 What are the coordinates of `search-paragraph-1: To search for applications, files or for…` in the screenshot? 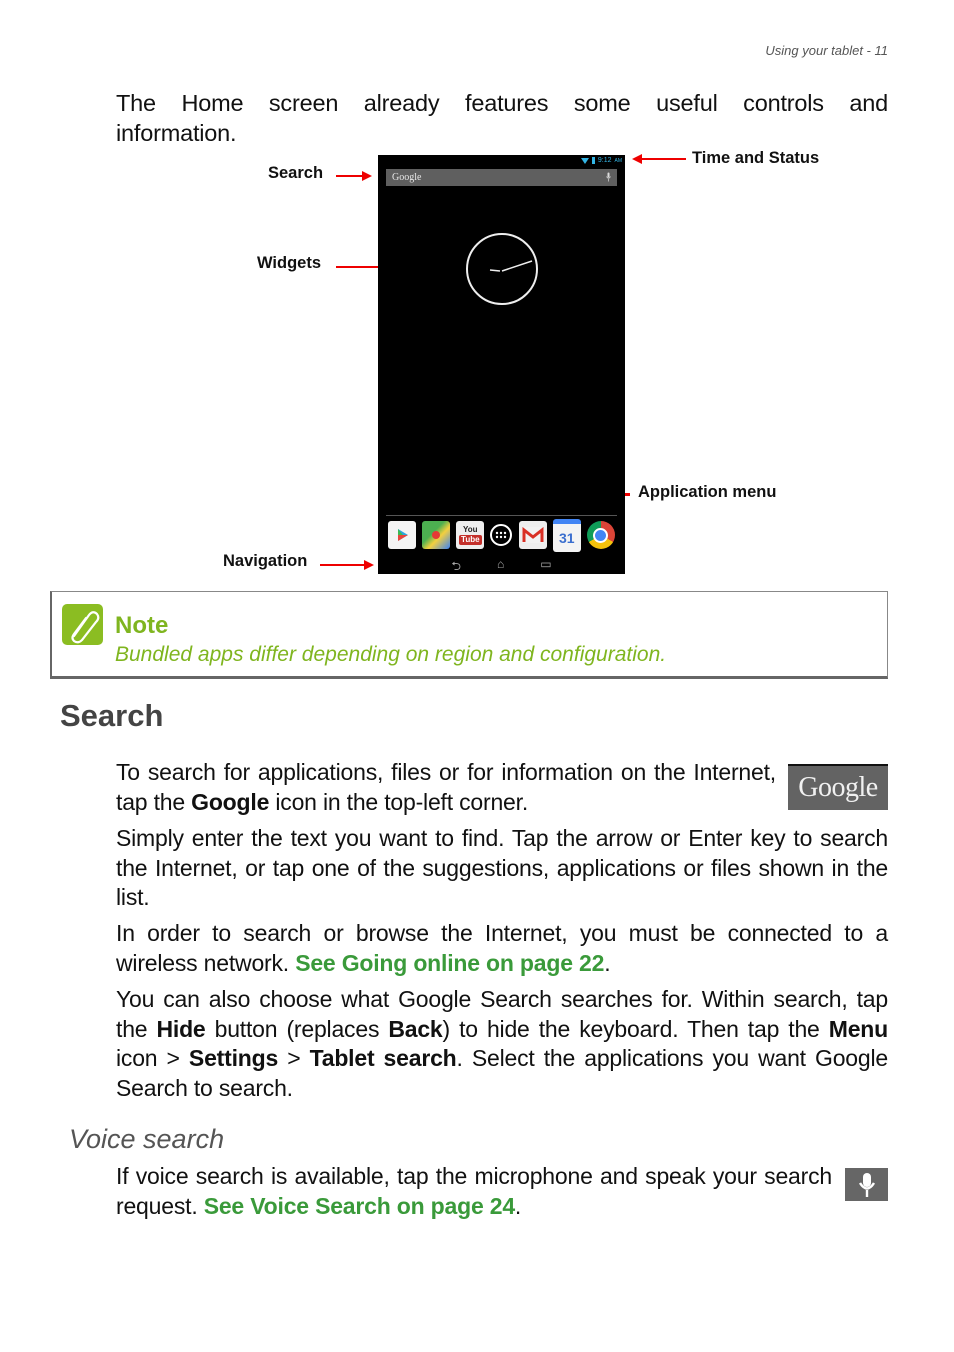 It's located at (446, 787).